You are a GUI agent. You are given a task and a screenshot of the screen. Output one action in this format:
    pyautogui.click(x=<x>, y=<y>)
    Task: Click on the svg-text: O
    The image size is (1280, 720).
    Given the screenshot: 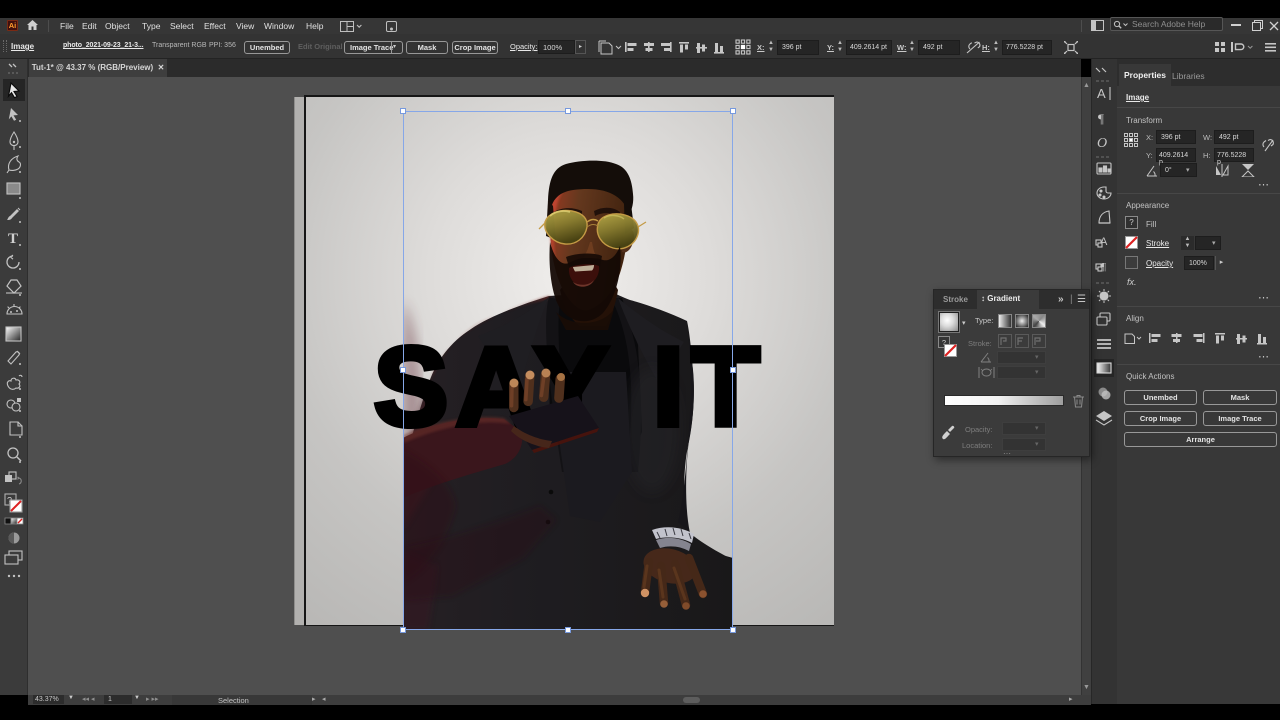 What is the action you would take?
    pyautogui.click(x=1102, y=143)
    